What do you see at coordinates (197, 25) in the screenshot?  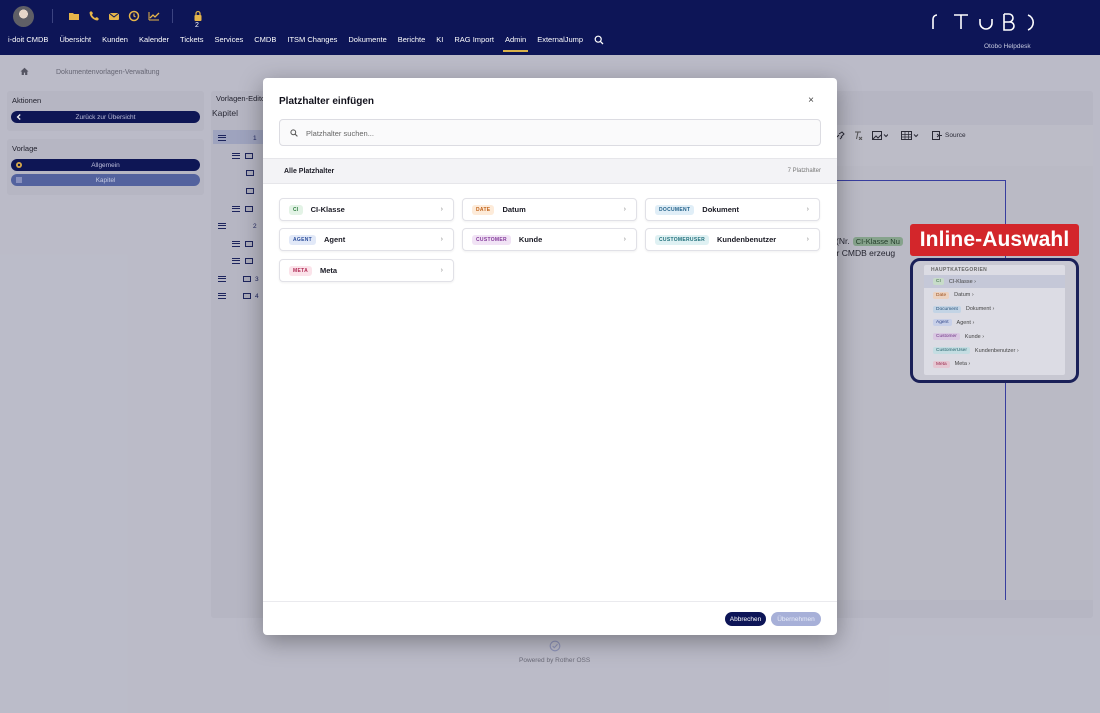 I see `lock-count: 2` at bounding box center [197, 25].